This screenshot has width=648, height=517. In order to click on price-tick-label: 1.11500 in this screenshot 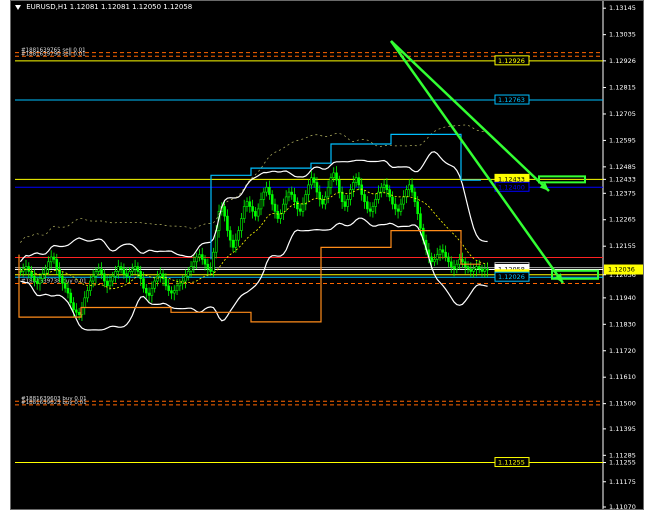, I will do `click(622, 404)`.